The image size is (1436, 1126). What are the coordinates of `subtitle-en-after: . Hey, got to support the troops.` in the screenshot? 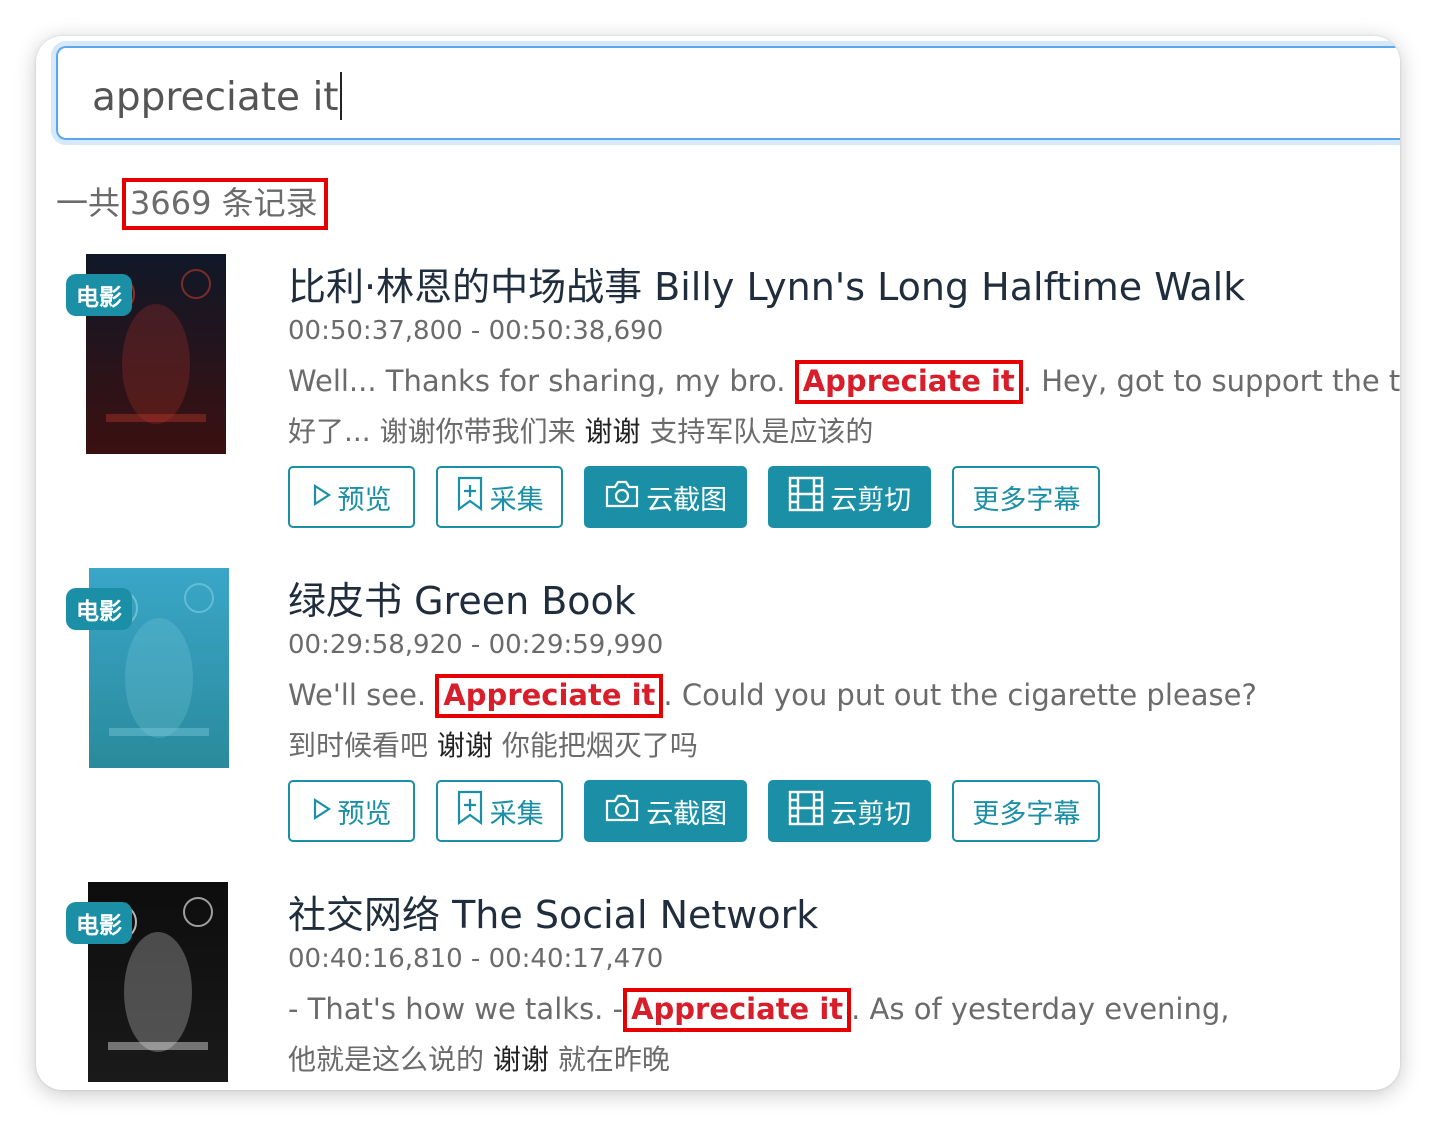 It's located at (1211, 381).